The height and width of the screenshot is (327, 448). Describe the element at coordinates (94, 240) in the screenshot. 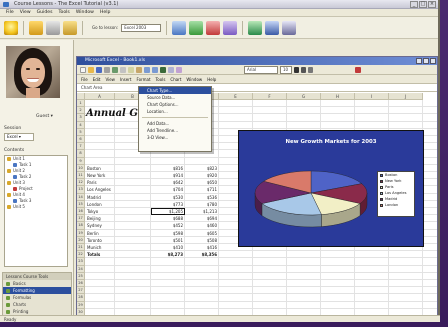

I see `city-cell: Toronto` at that location.